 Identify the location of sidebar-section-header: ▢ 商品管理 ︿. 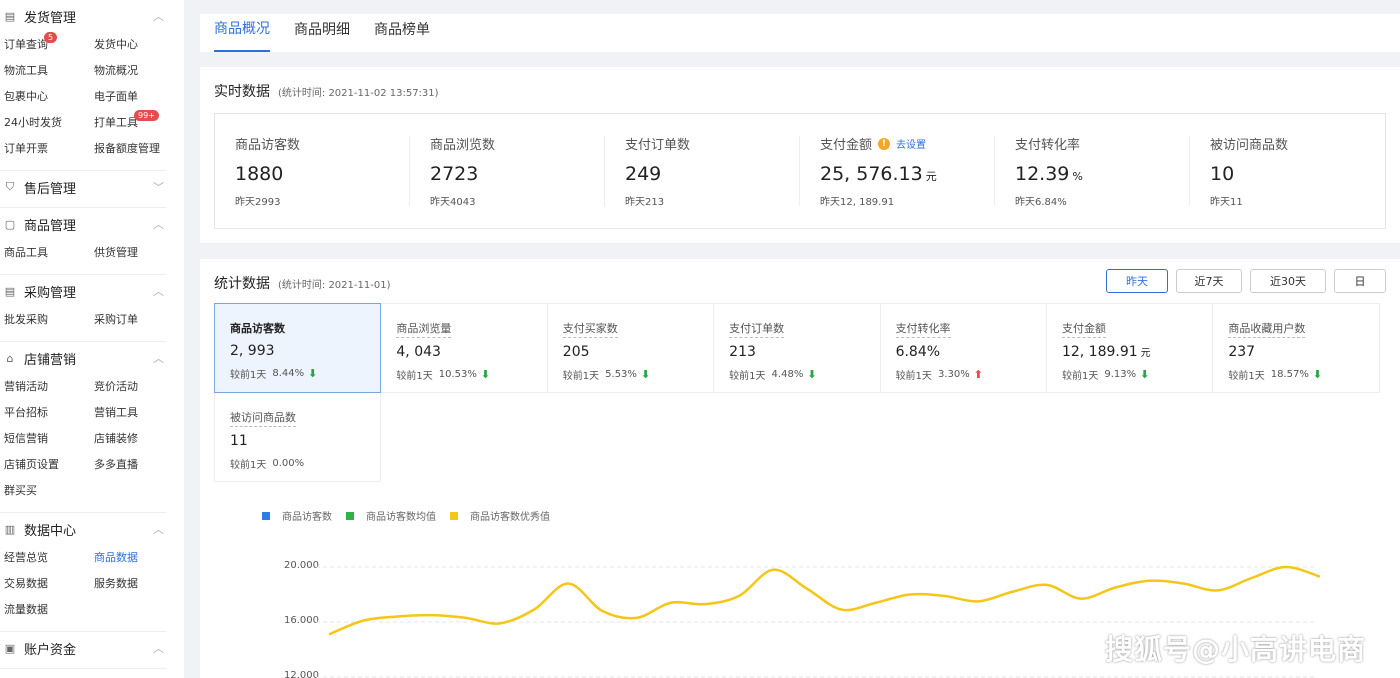
(83, 224).